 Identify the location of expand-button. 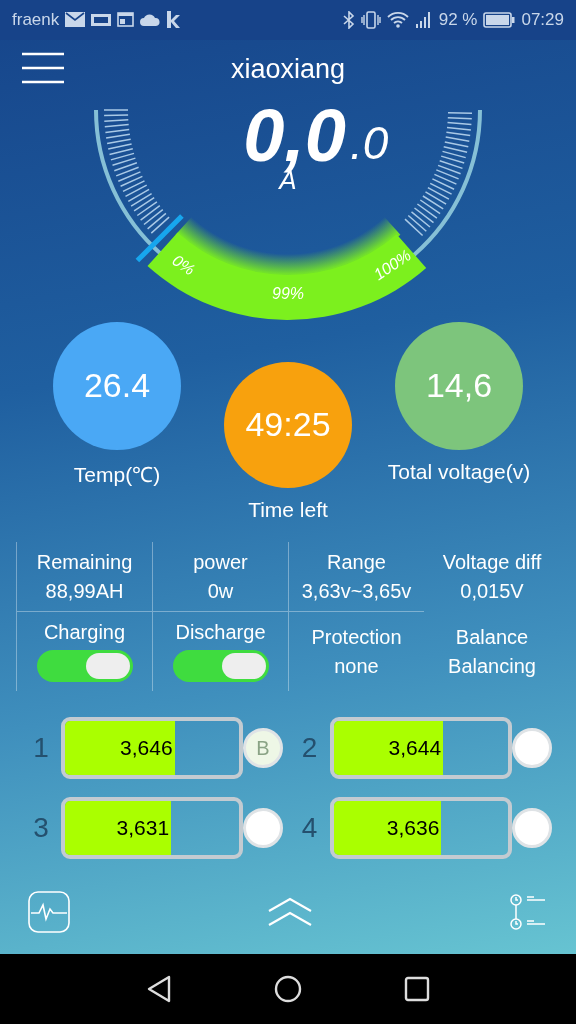
(290, 911).